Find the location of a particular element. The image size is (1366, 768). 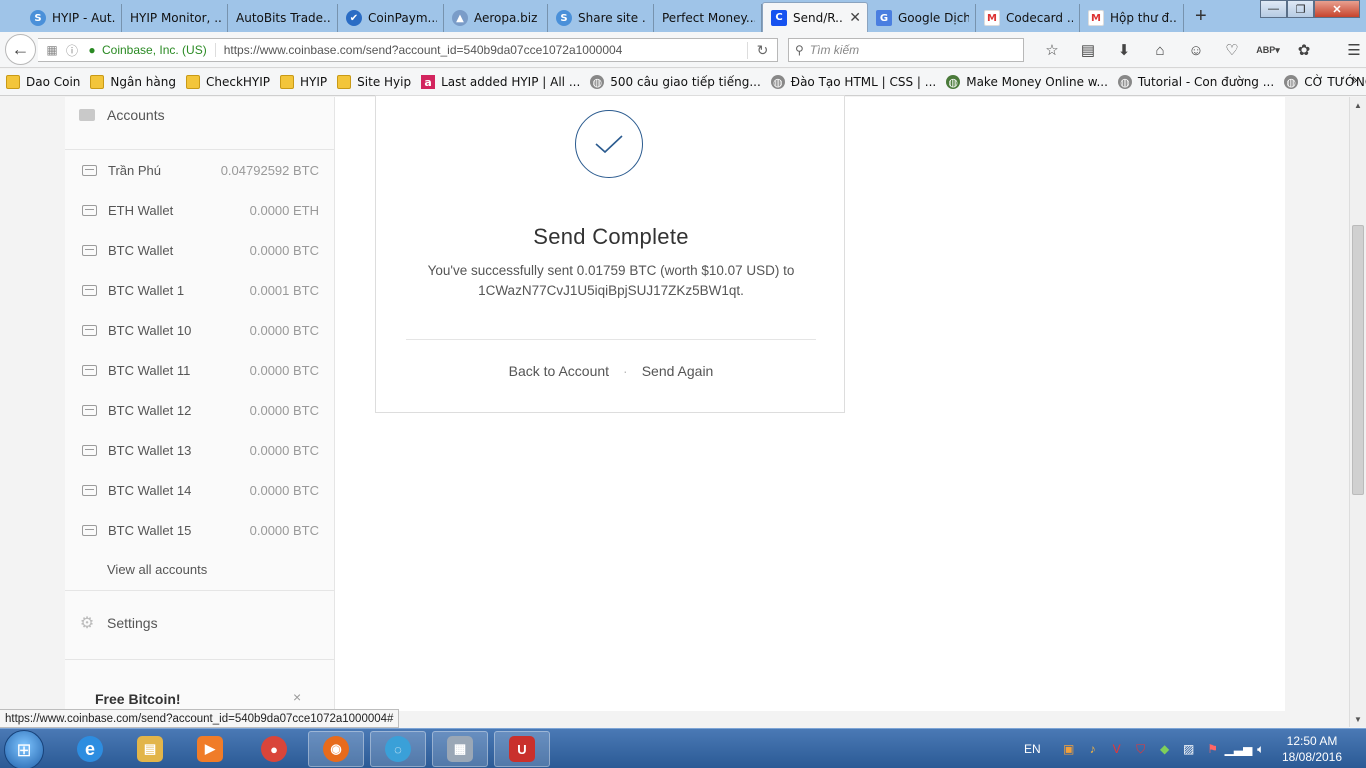

volume-icon: 🔈︎ is located at coordinates (1261, 749).